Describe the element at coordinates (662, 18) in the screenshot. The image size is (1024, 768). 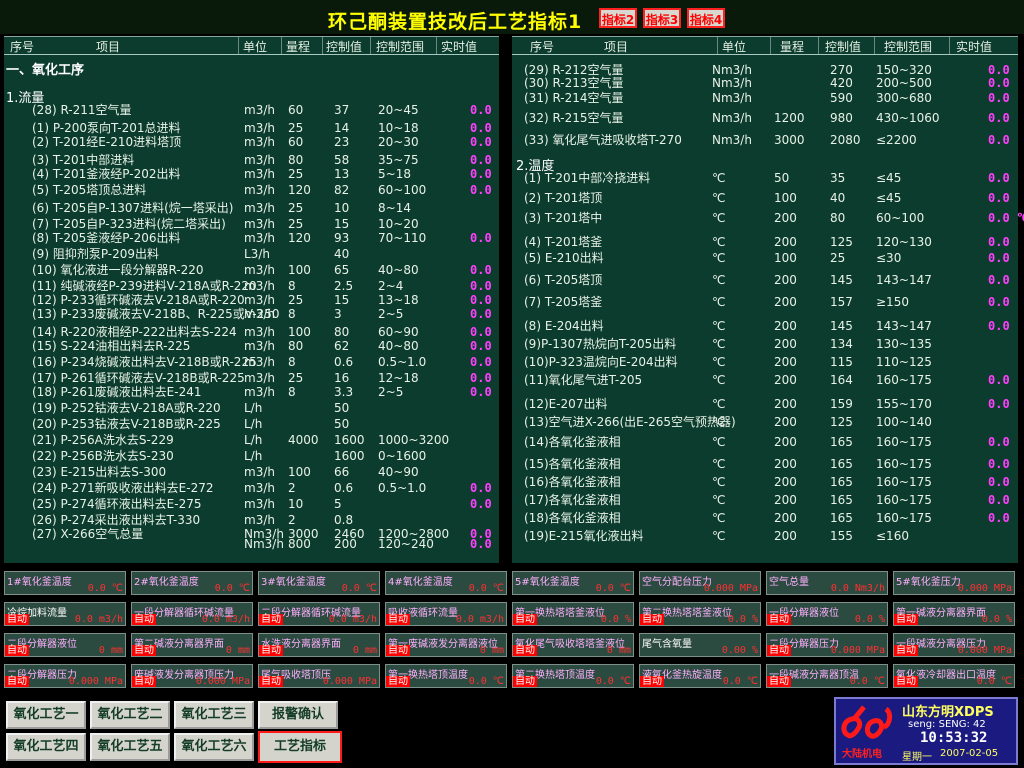
I see `indicator-3-button: 指标3` at that location.